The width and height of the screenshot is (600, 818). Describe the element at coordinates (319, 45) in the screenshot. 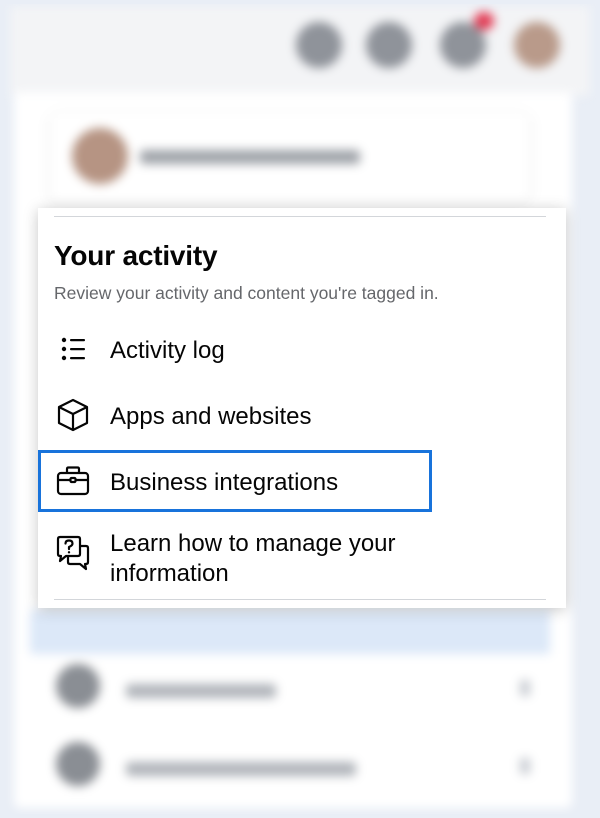

I see `menu-icon` at that location.